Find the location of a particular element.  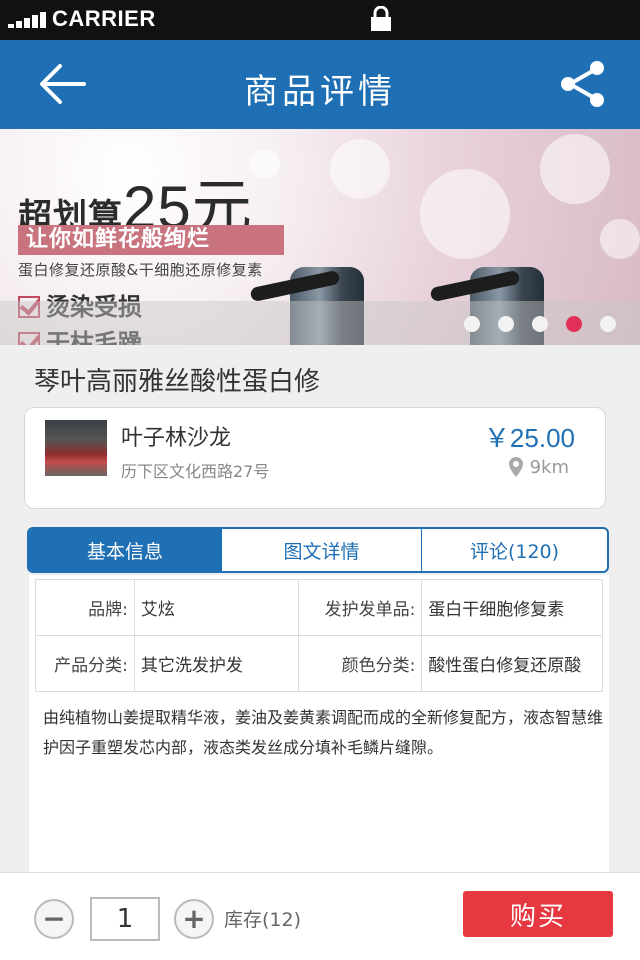

carousel-dot-active is located at coordinates (574, 324).